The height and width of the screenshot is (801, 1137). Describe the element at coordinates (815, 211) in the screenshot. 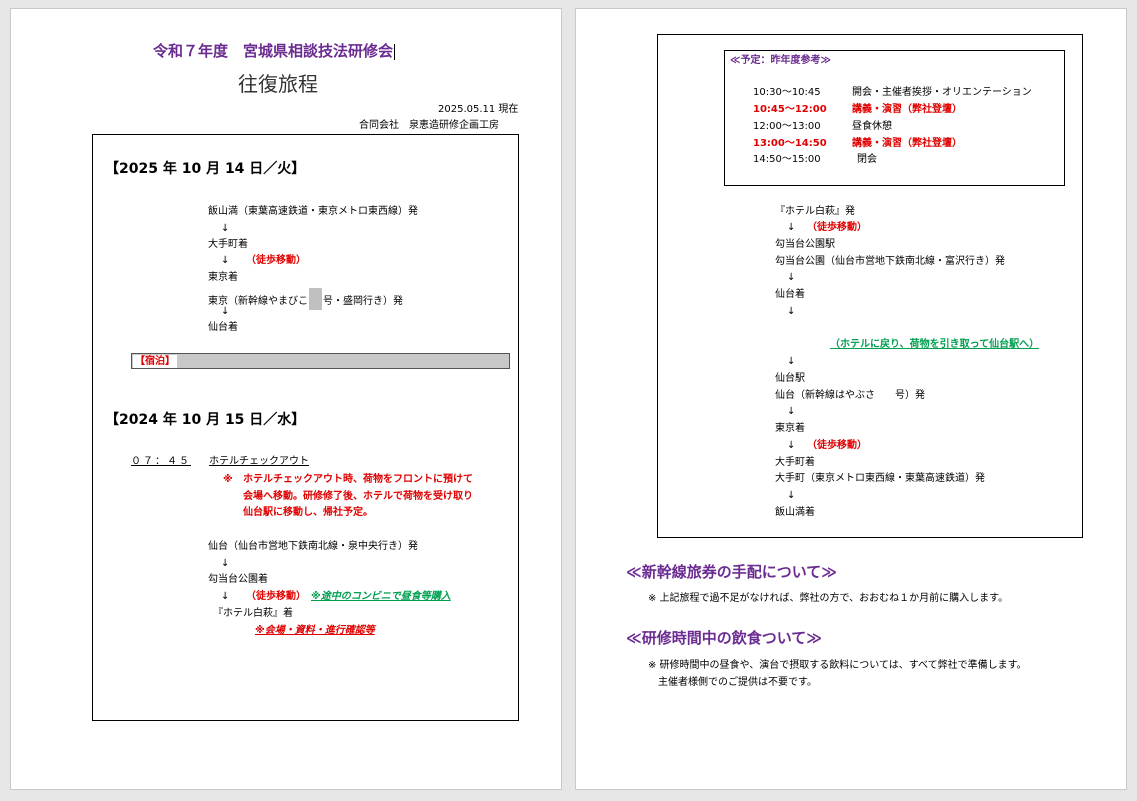

I see `return-line-1: 『ホテル白萩』発` at that location.